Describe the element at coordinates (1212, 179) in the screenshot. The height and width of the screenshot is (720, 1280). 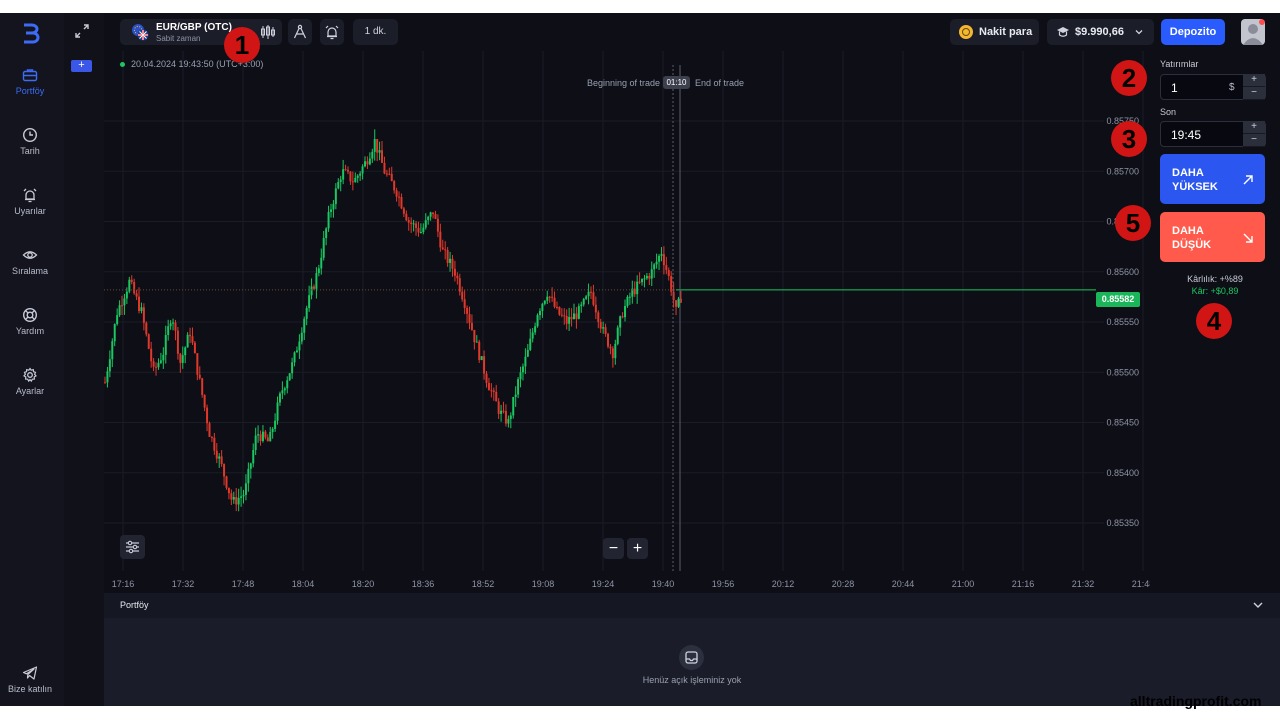
I see `higher-button: DAHA YÜKSEK` at that location.